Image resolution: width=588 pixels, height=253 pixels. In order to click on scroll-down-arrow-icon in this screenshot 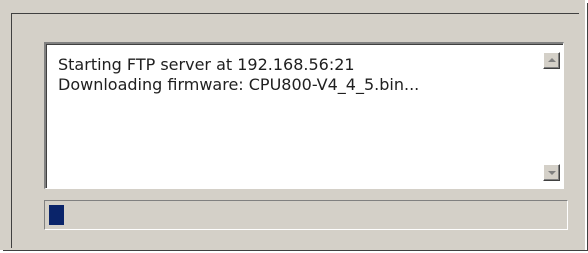, I will do `click(552, 173)`.